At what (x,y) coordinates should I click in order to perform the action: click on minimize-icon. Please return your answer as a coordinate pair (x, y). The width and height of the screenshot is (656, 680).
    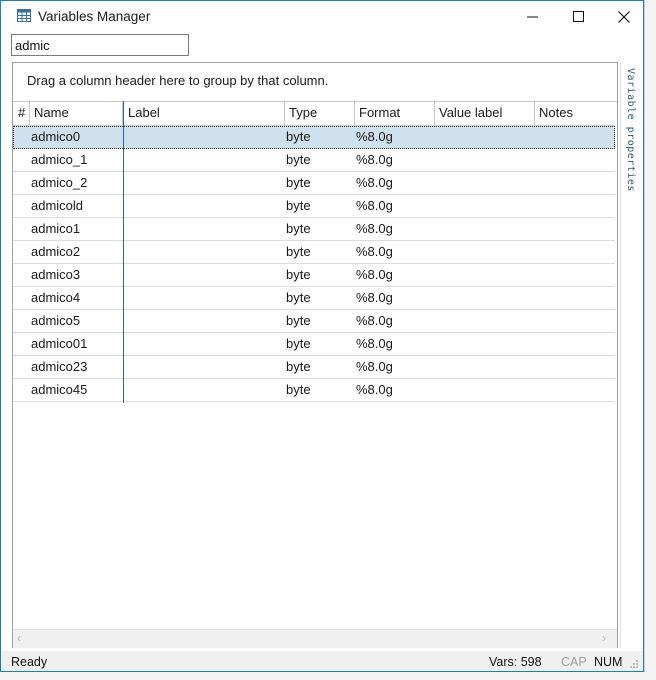
    Looking at the image, I should click on (532, 17).